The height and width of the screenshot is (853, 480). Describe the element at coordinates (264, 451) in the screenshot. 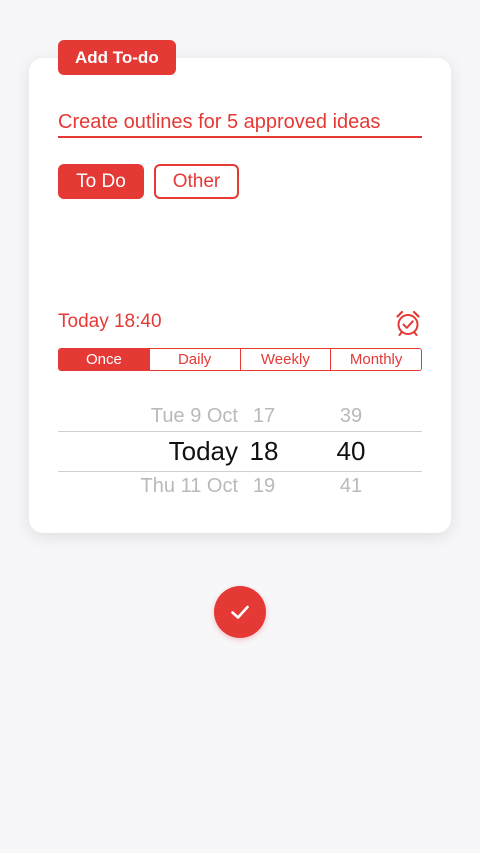

I see `picker-hour-selected: 18` at that location.